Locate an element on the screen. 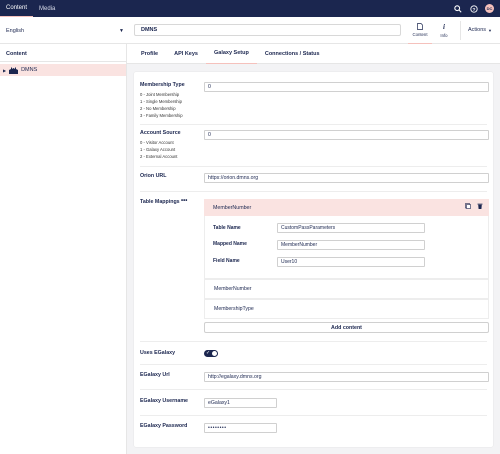 This screenshot has width=500, height=454. orion-url-label: Orion URL is located at coordinates (153, 176).